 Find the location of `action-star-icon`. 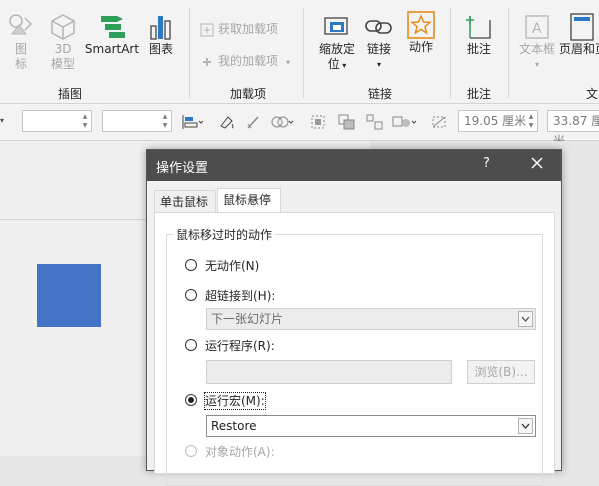

action-star-icon is located at coordinates (421, 25).